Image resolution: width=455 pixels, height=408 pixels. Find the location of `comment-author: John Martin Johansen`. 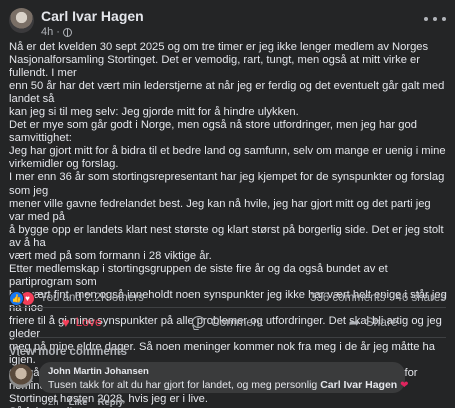

comment-author: John Martin Johansen is located at coordinates (222, 371).